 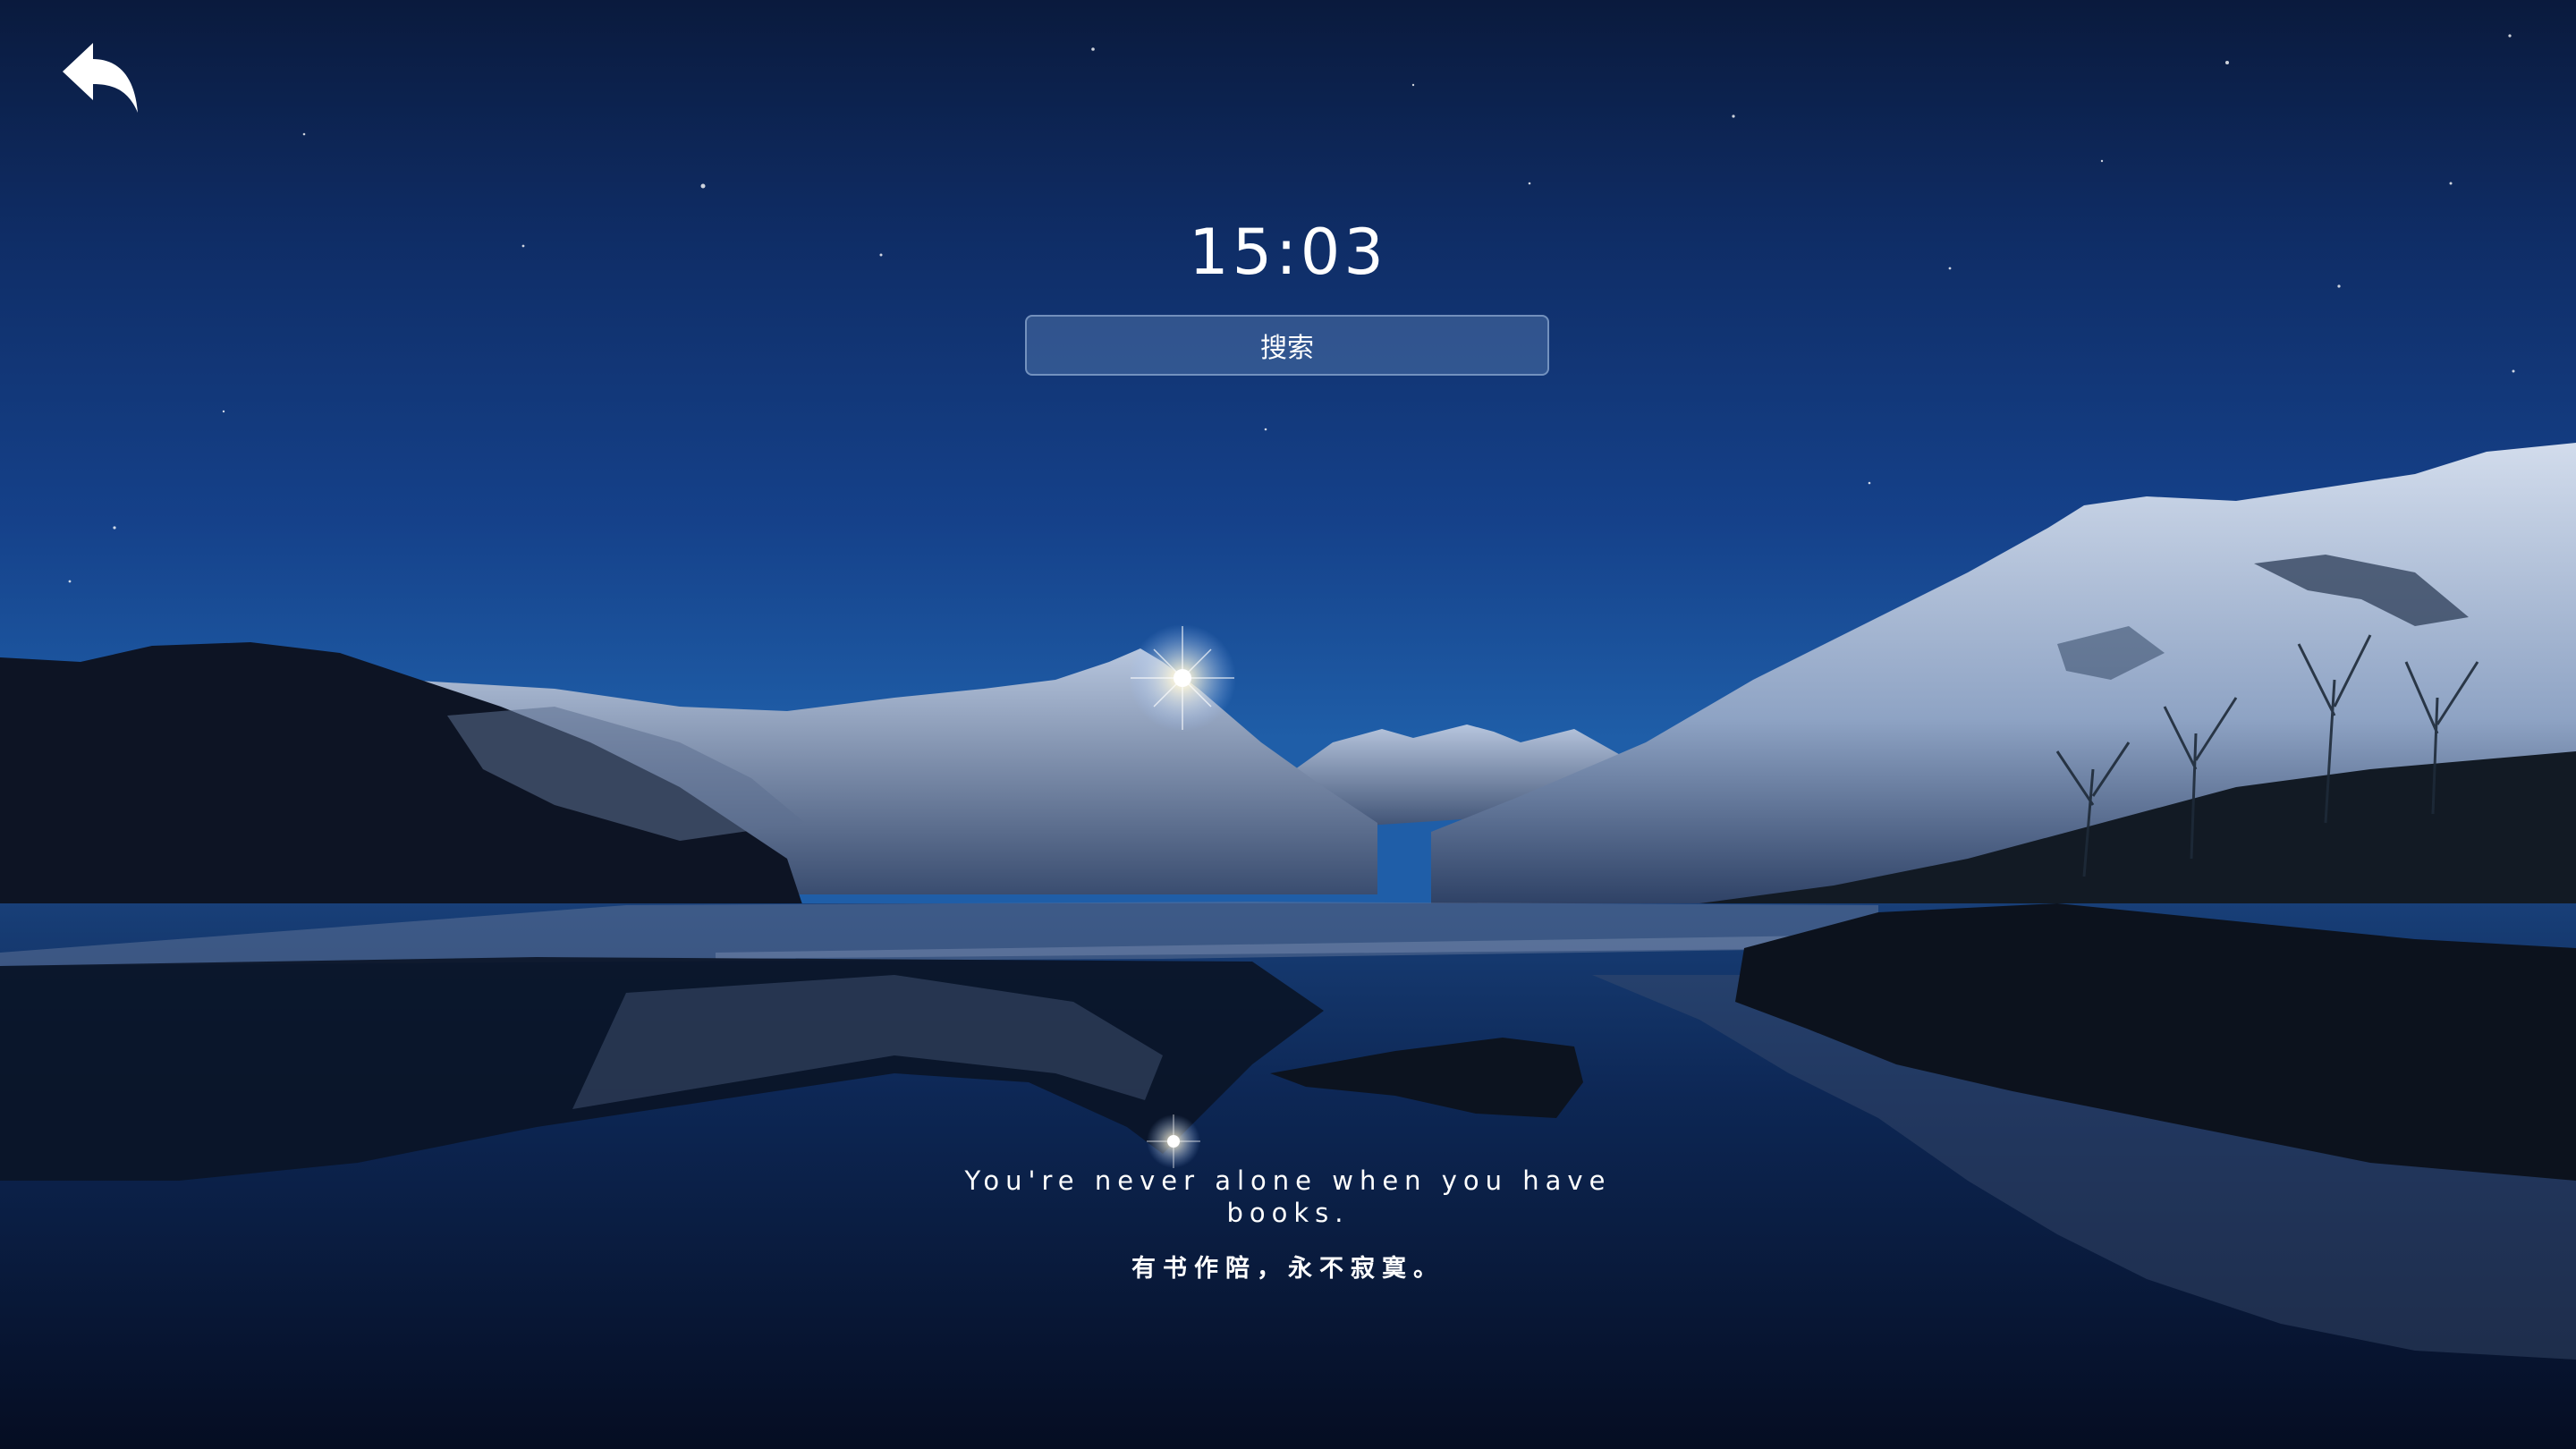 I want to click on clock-time: 15:03, so click(x=1288, y=252).